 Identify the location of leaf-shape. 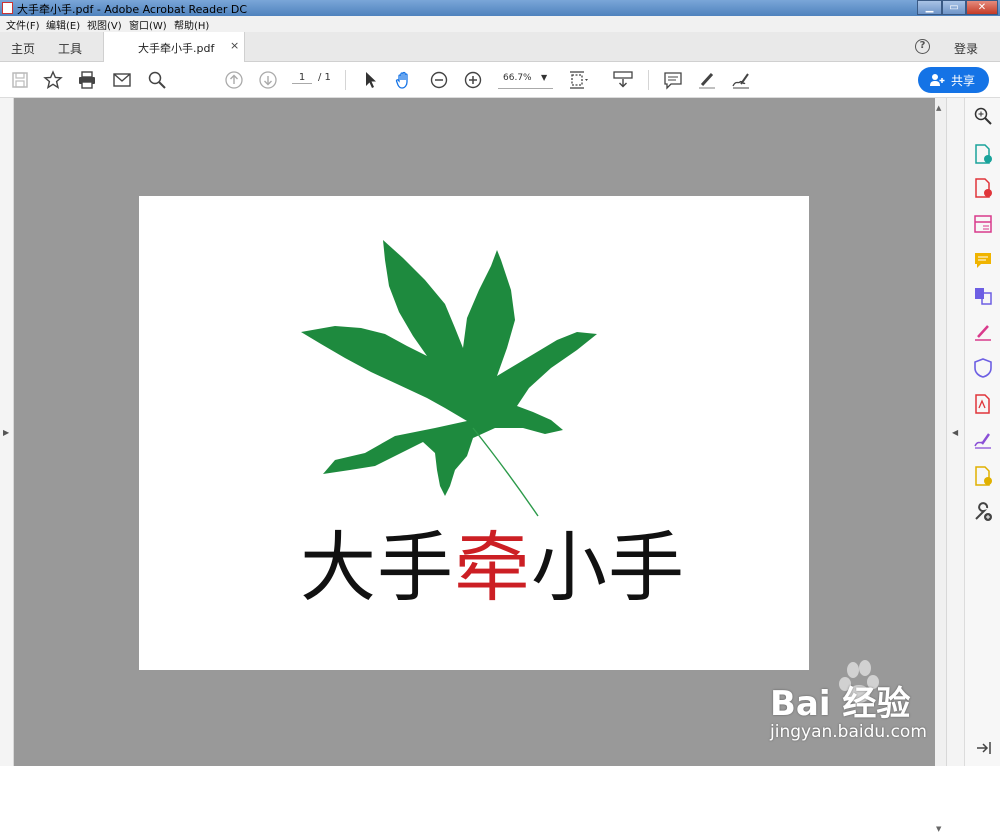
(449, 378).